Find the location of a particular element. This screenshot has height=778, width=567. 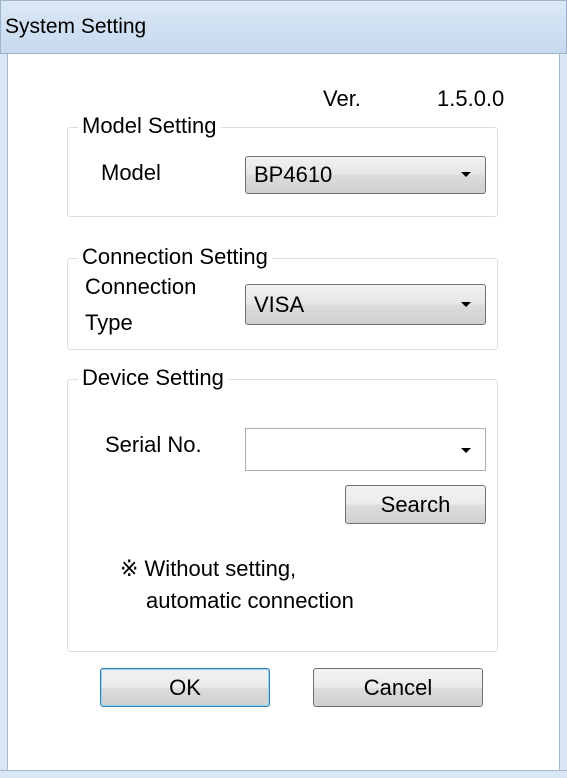

ok-button: OK is located at coordinates (185, 687).